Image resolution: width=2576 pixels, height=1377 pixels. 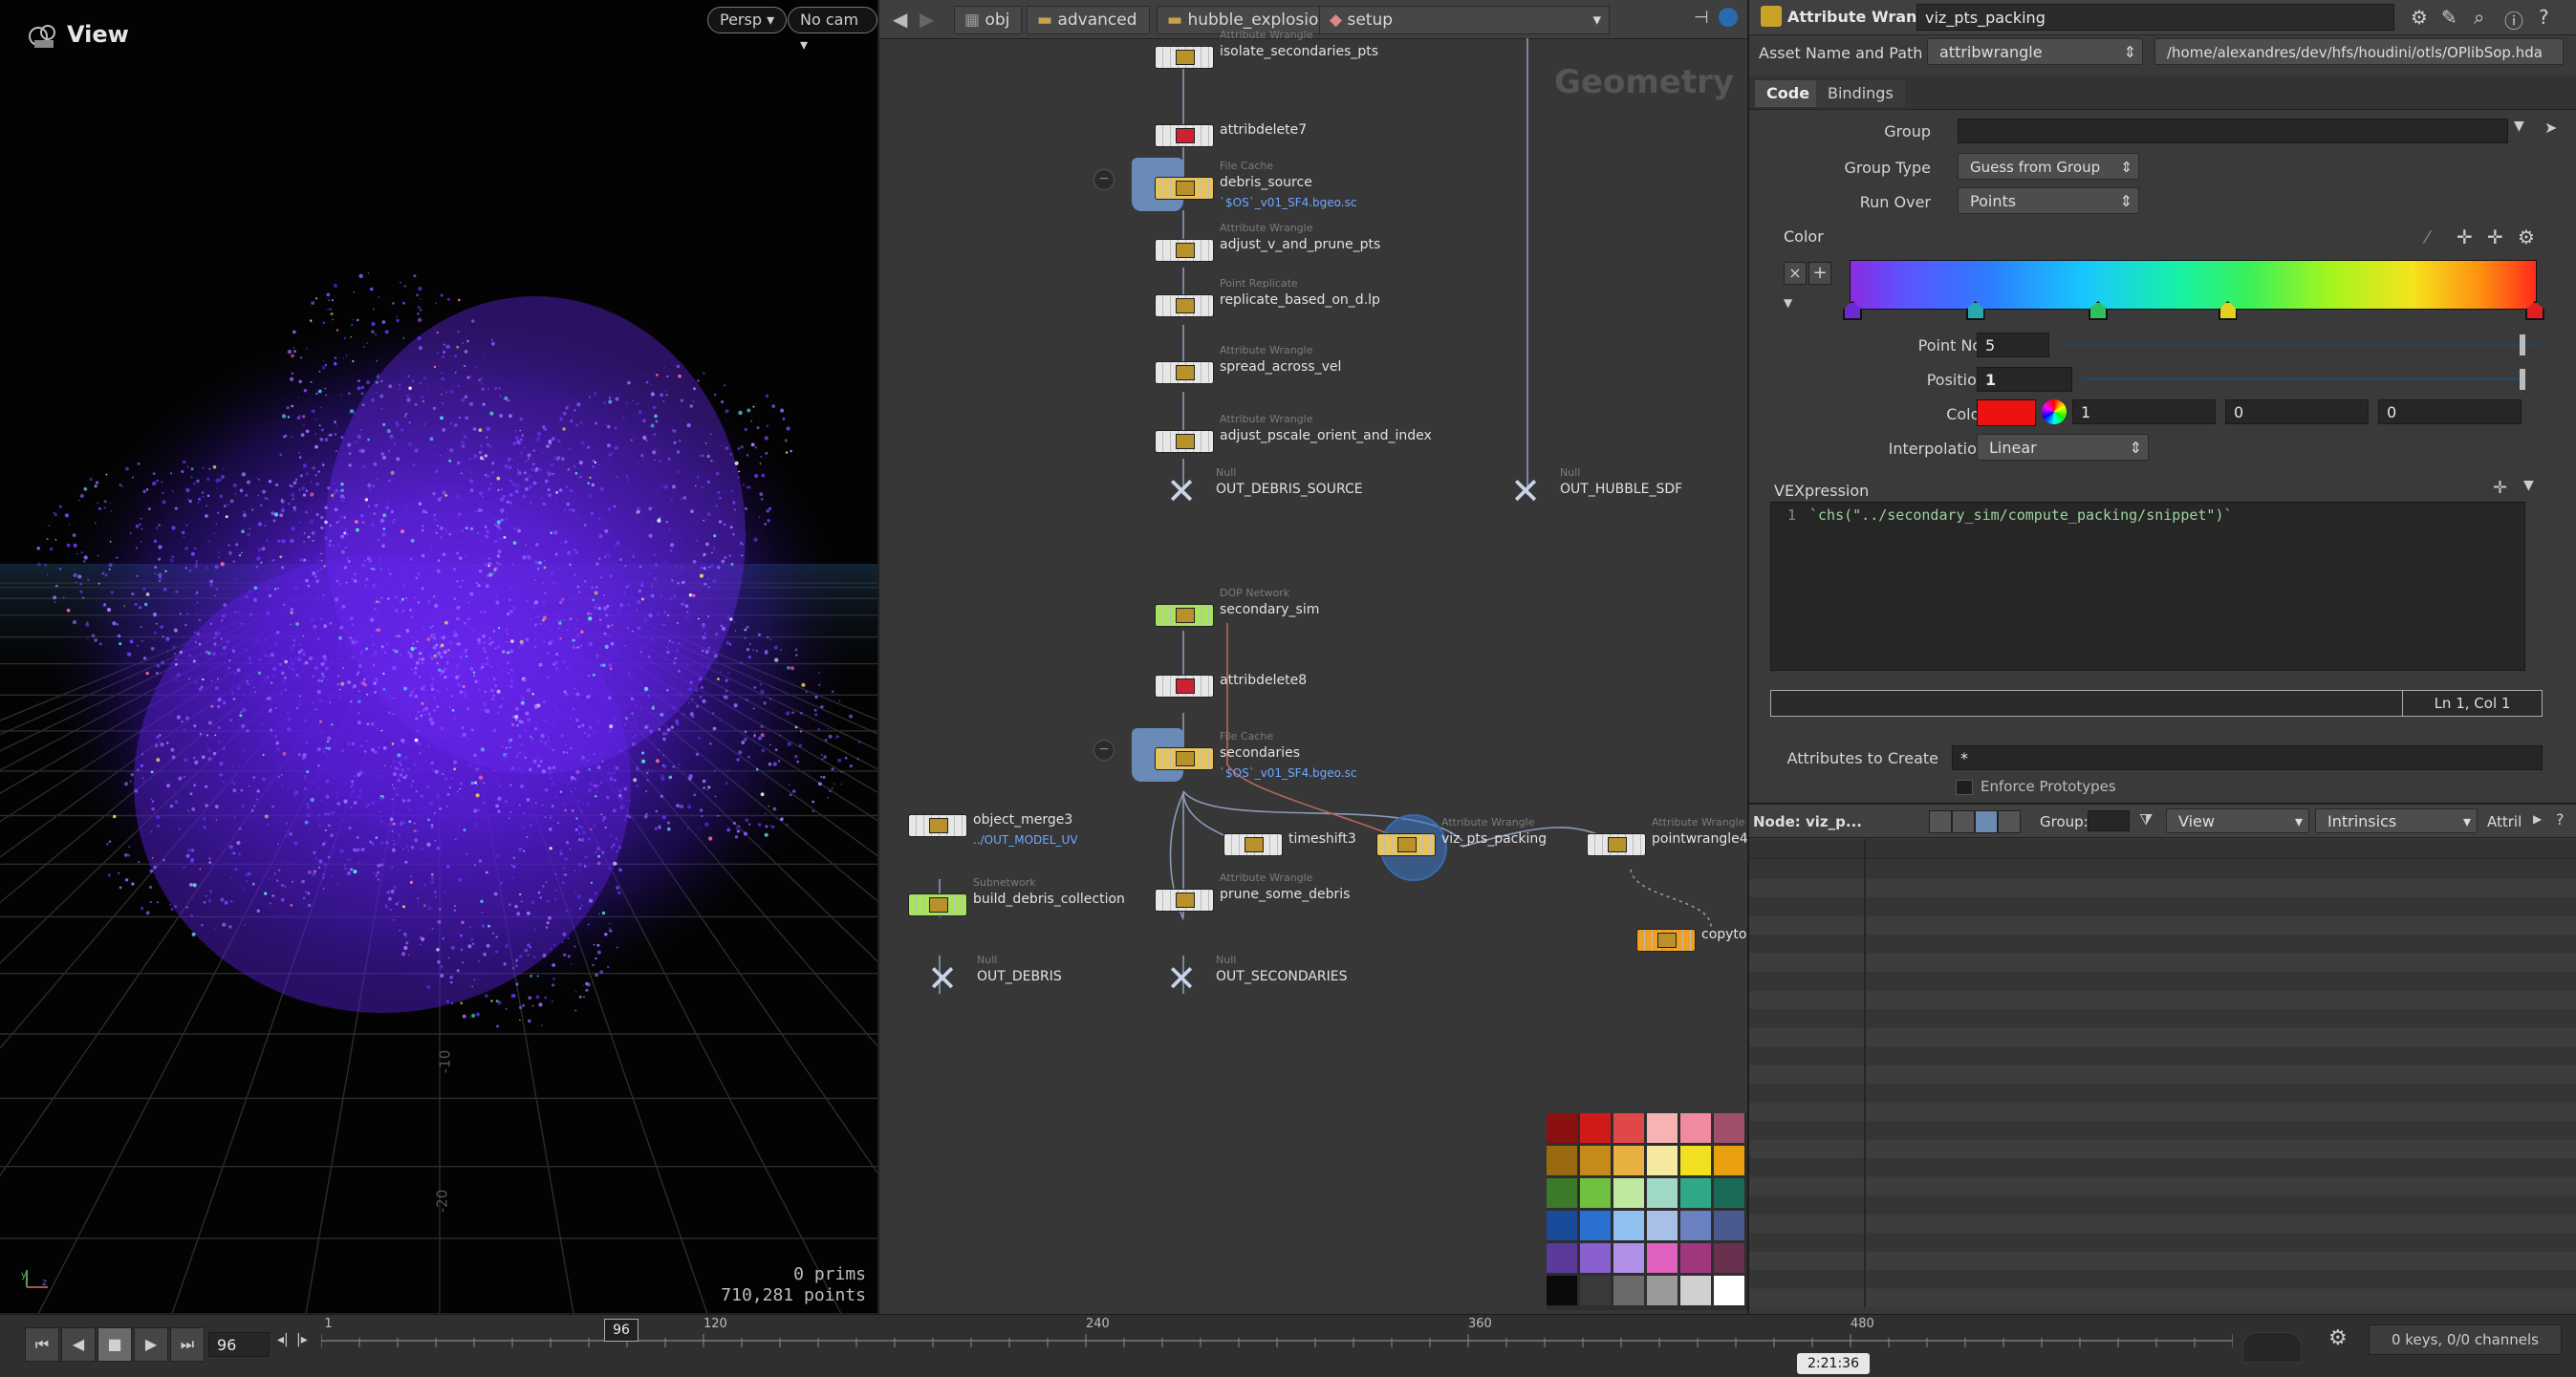 I want to click on node-name-label: secondaries, so click(x=1260, y=753).